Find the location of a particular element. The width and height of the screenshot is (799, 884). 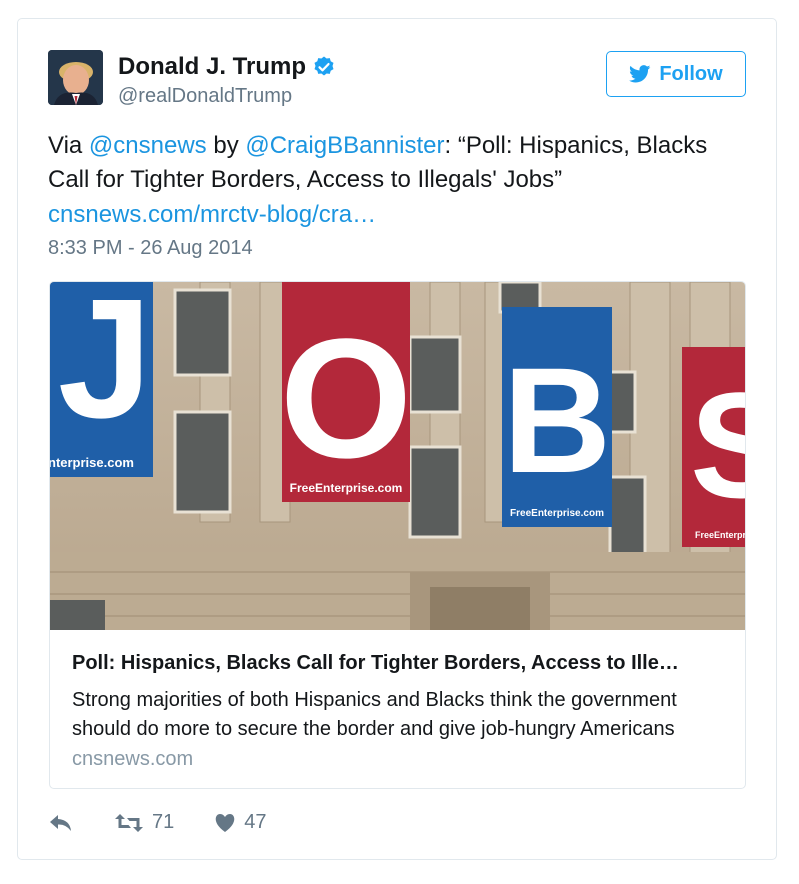

follow-button: Follow is located at coordinates (676, 74).